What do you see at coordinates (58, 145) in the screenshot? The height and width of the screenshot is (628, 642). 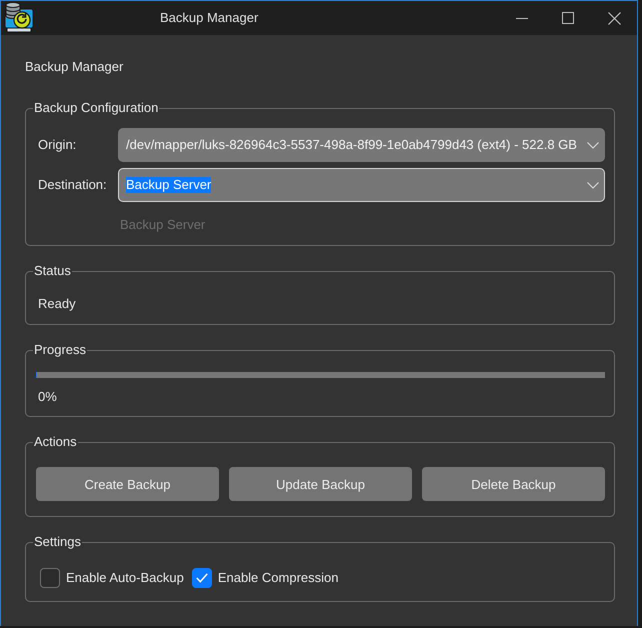 I see `field-label: Origin:` at bounding box center [58, 145].